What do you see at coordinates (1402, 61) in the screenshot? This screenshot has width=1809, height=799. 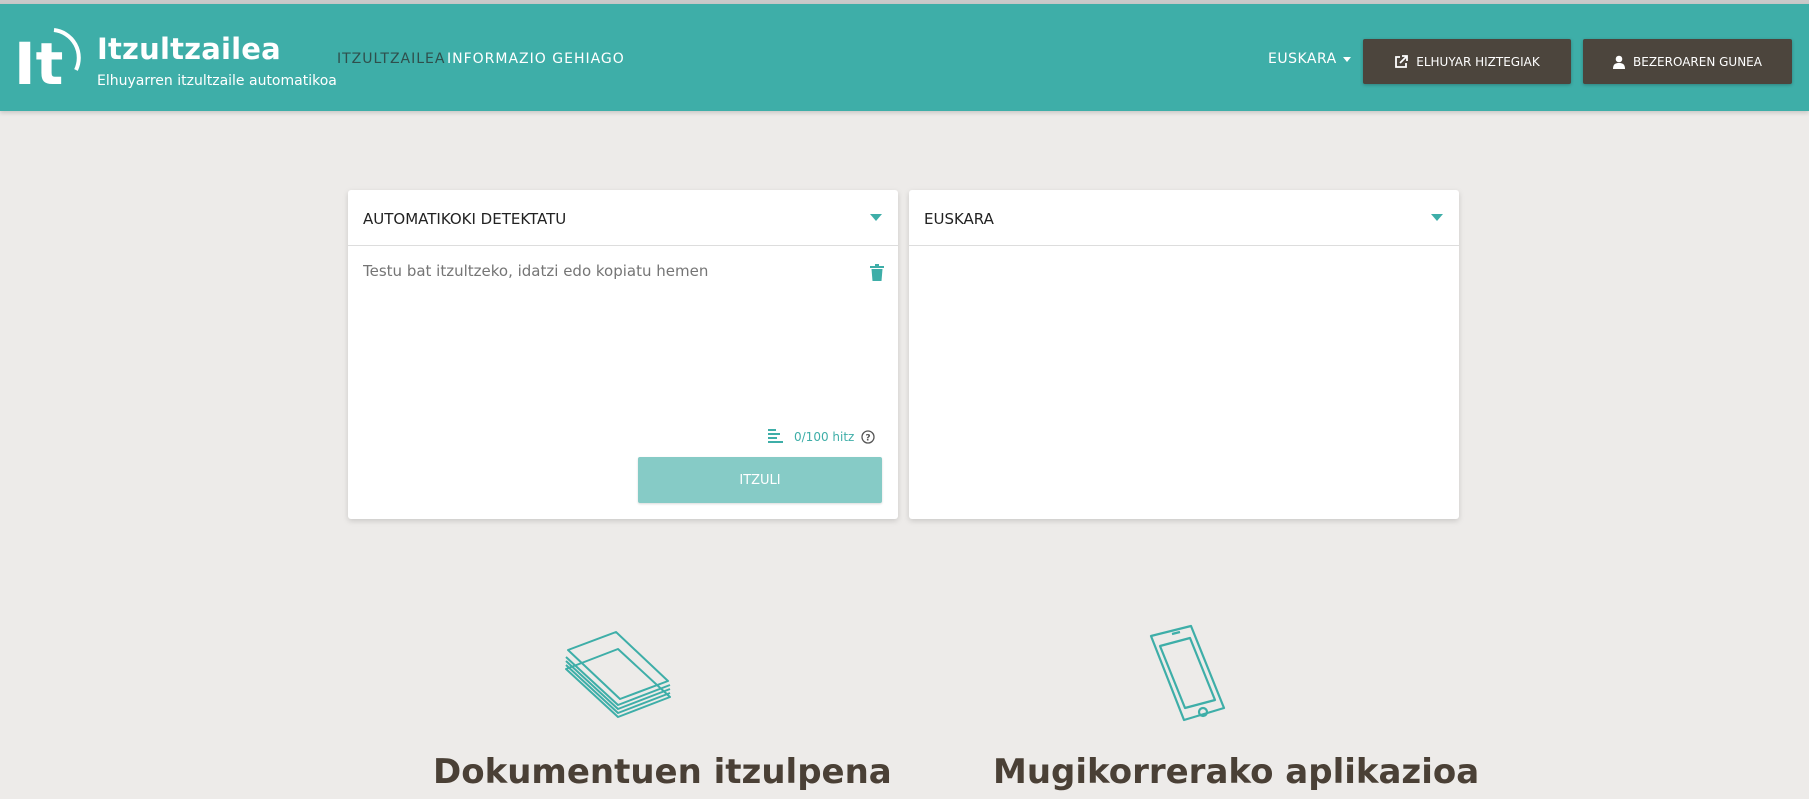 I see `external-link-icon` at bounding box center [1402, 61].